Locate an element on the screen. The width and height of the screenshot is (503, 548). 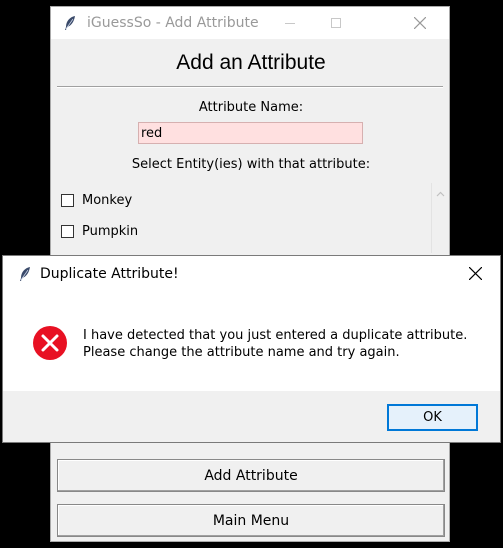
page-title: Add an Attribute is located at coordinates (251, 62).